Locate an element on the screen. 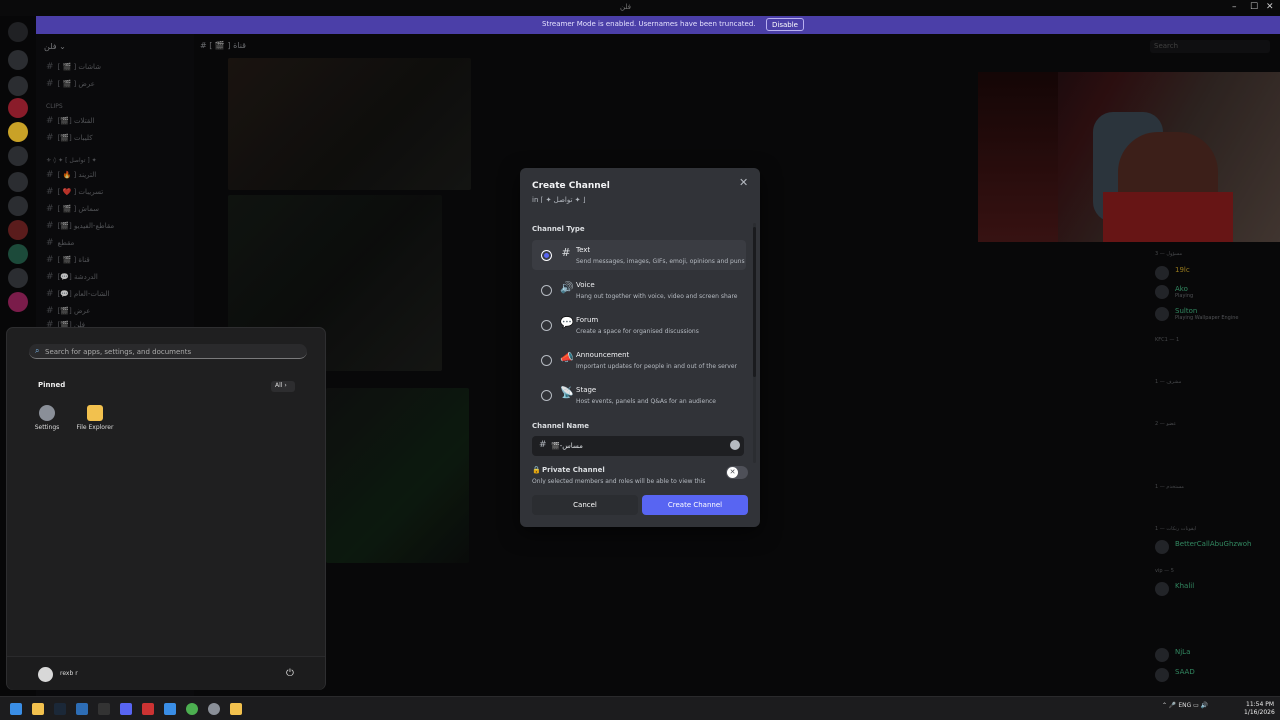  channel-name-label: Channel Name is located at coordinates (561, 426).